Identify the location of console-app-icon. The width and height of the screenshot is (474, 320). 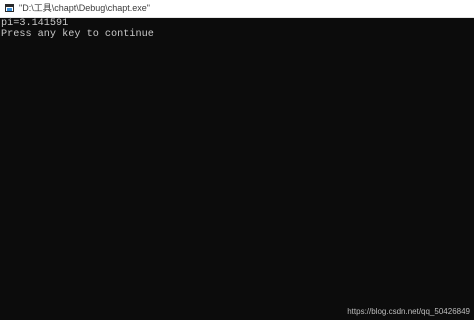
(9, 8).